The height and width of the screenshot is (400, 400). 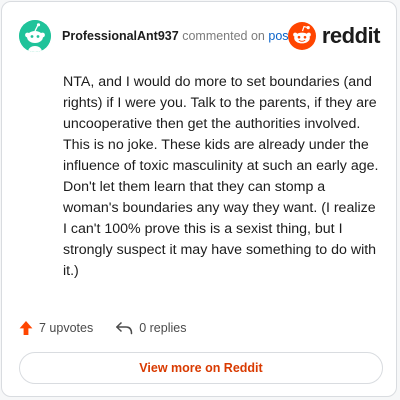 What do you see at coordinates (163, 328) in the screenshot?
I see `reply-count: 0 replies` at bounding box center [163, 328].